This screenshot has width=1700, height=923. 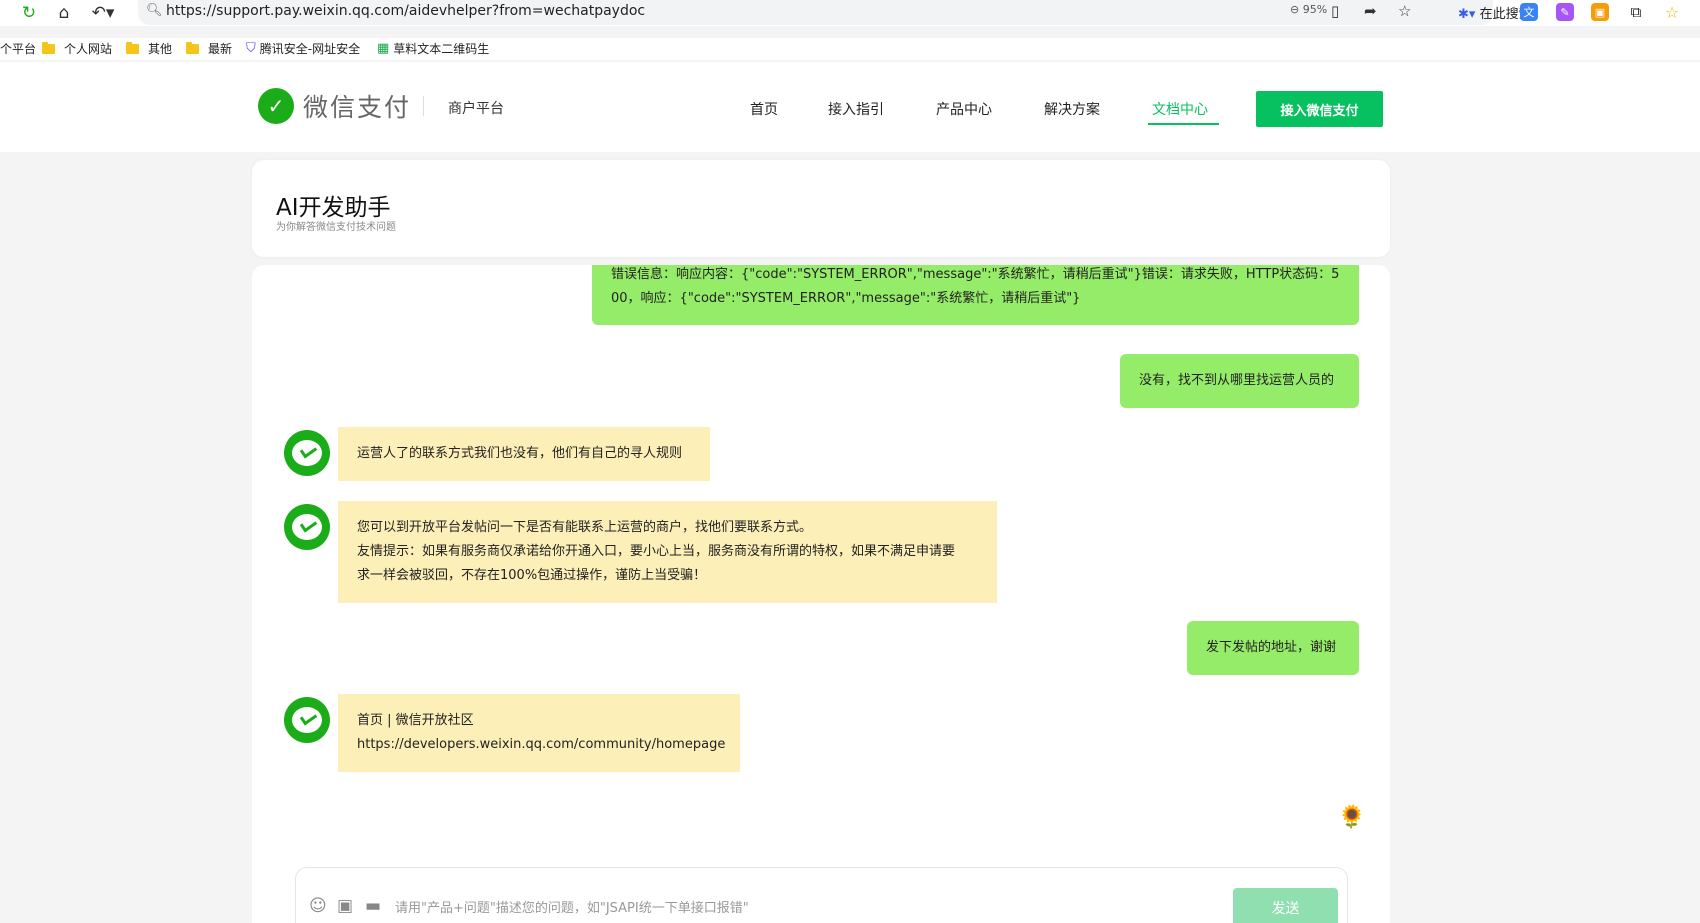 I want to click on bookmark-label: 草料文本二维码生, so click(x=441, y=49).